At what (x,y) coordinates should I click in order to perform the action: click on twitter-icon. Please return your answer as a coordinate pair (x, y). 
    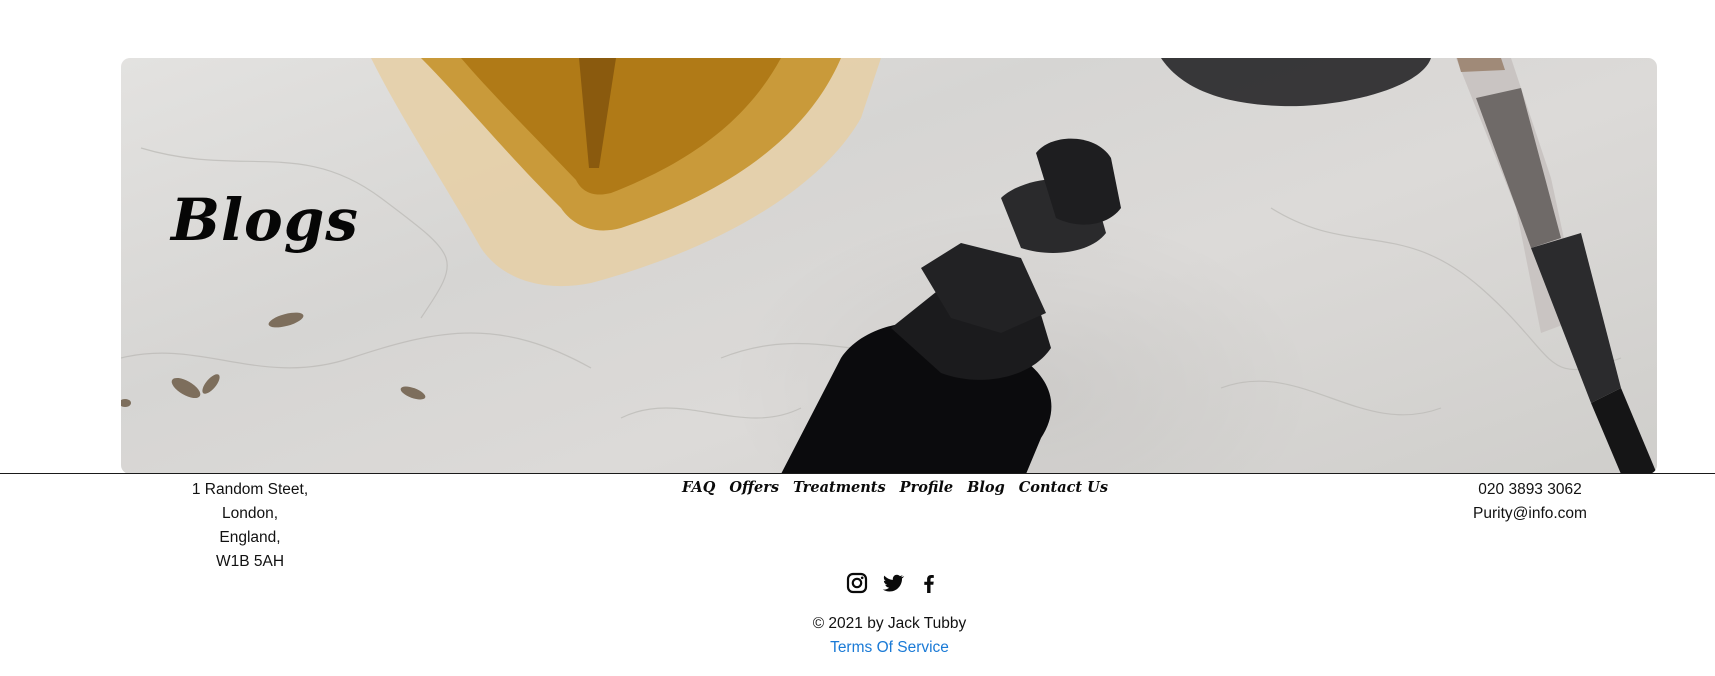
    Looking at the image, I should click on (893, 583).